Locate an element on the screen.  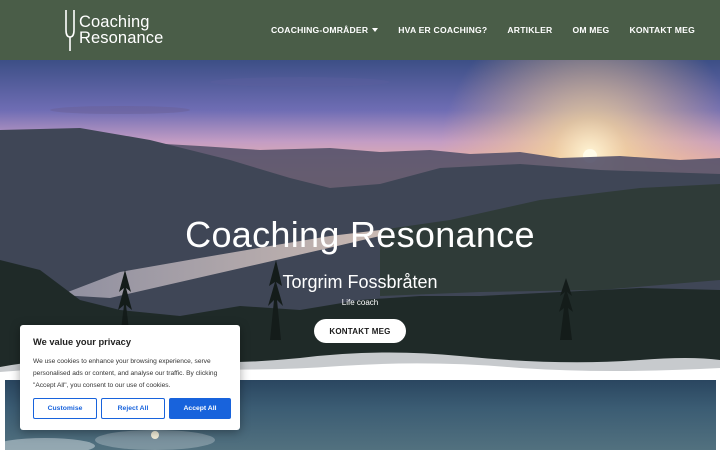
logo-text: Coaching Resonance is located at coordinates (121, 30).